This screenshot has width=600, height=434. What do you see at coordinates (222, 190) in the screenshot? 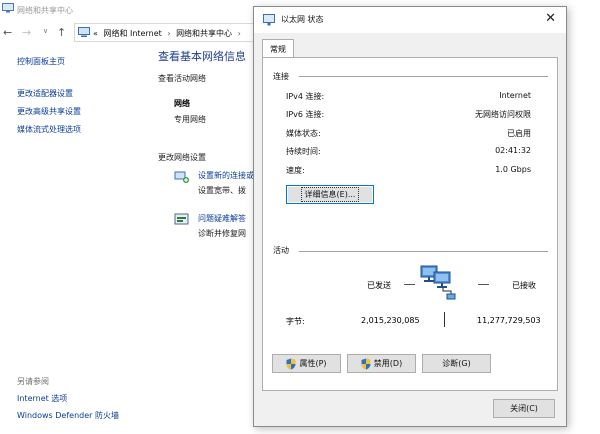
I see `setup-new-connection-desc: 设置宽带、拨` at bounding box center [222, 190].